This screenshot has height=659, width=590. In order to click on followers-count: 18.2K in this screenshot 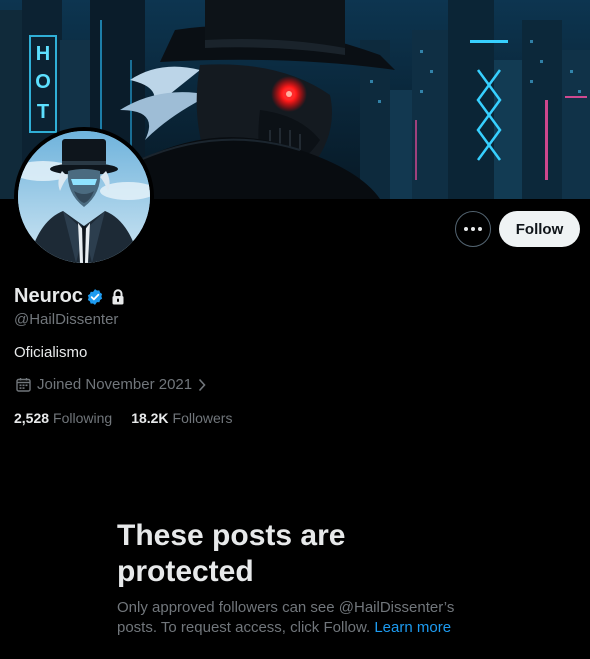, I will do `click(150, 418)`.